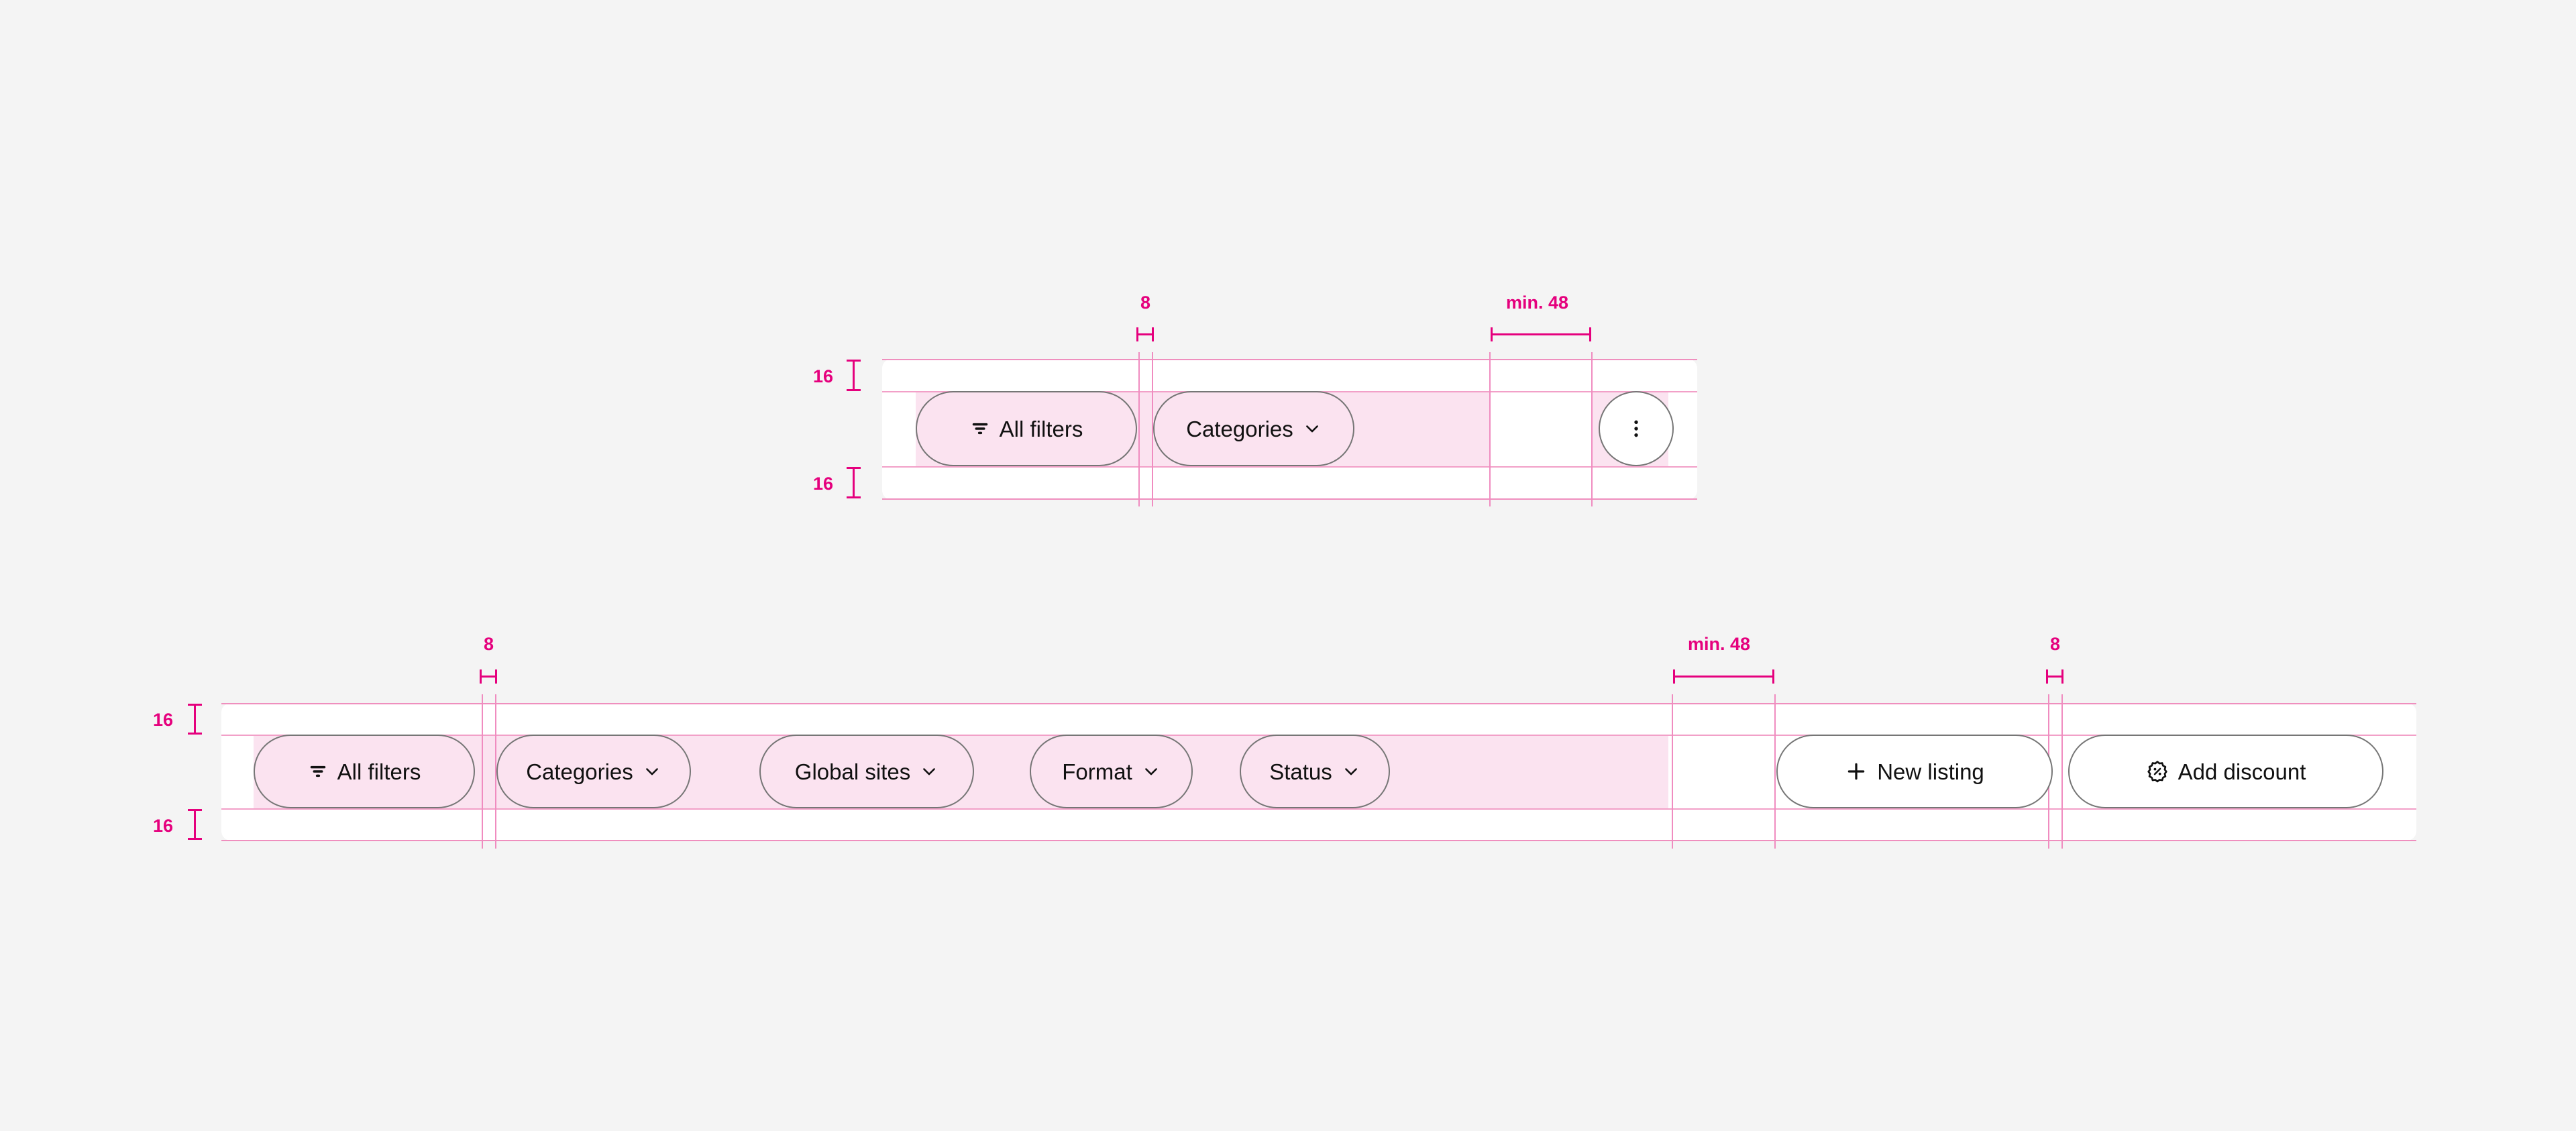 The height and width of the screenshot is (1131, 2576). I want to click on anno-padding-top-compact: 16, so click(823, 376).